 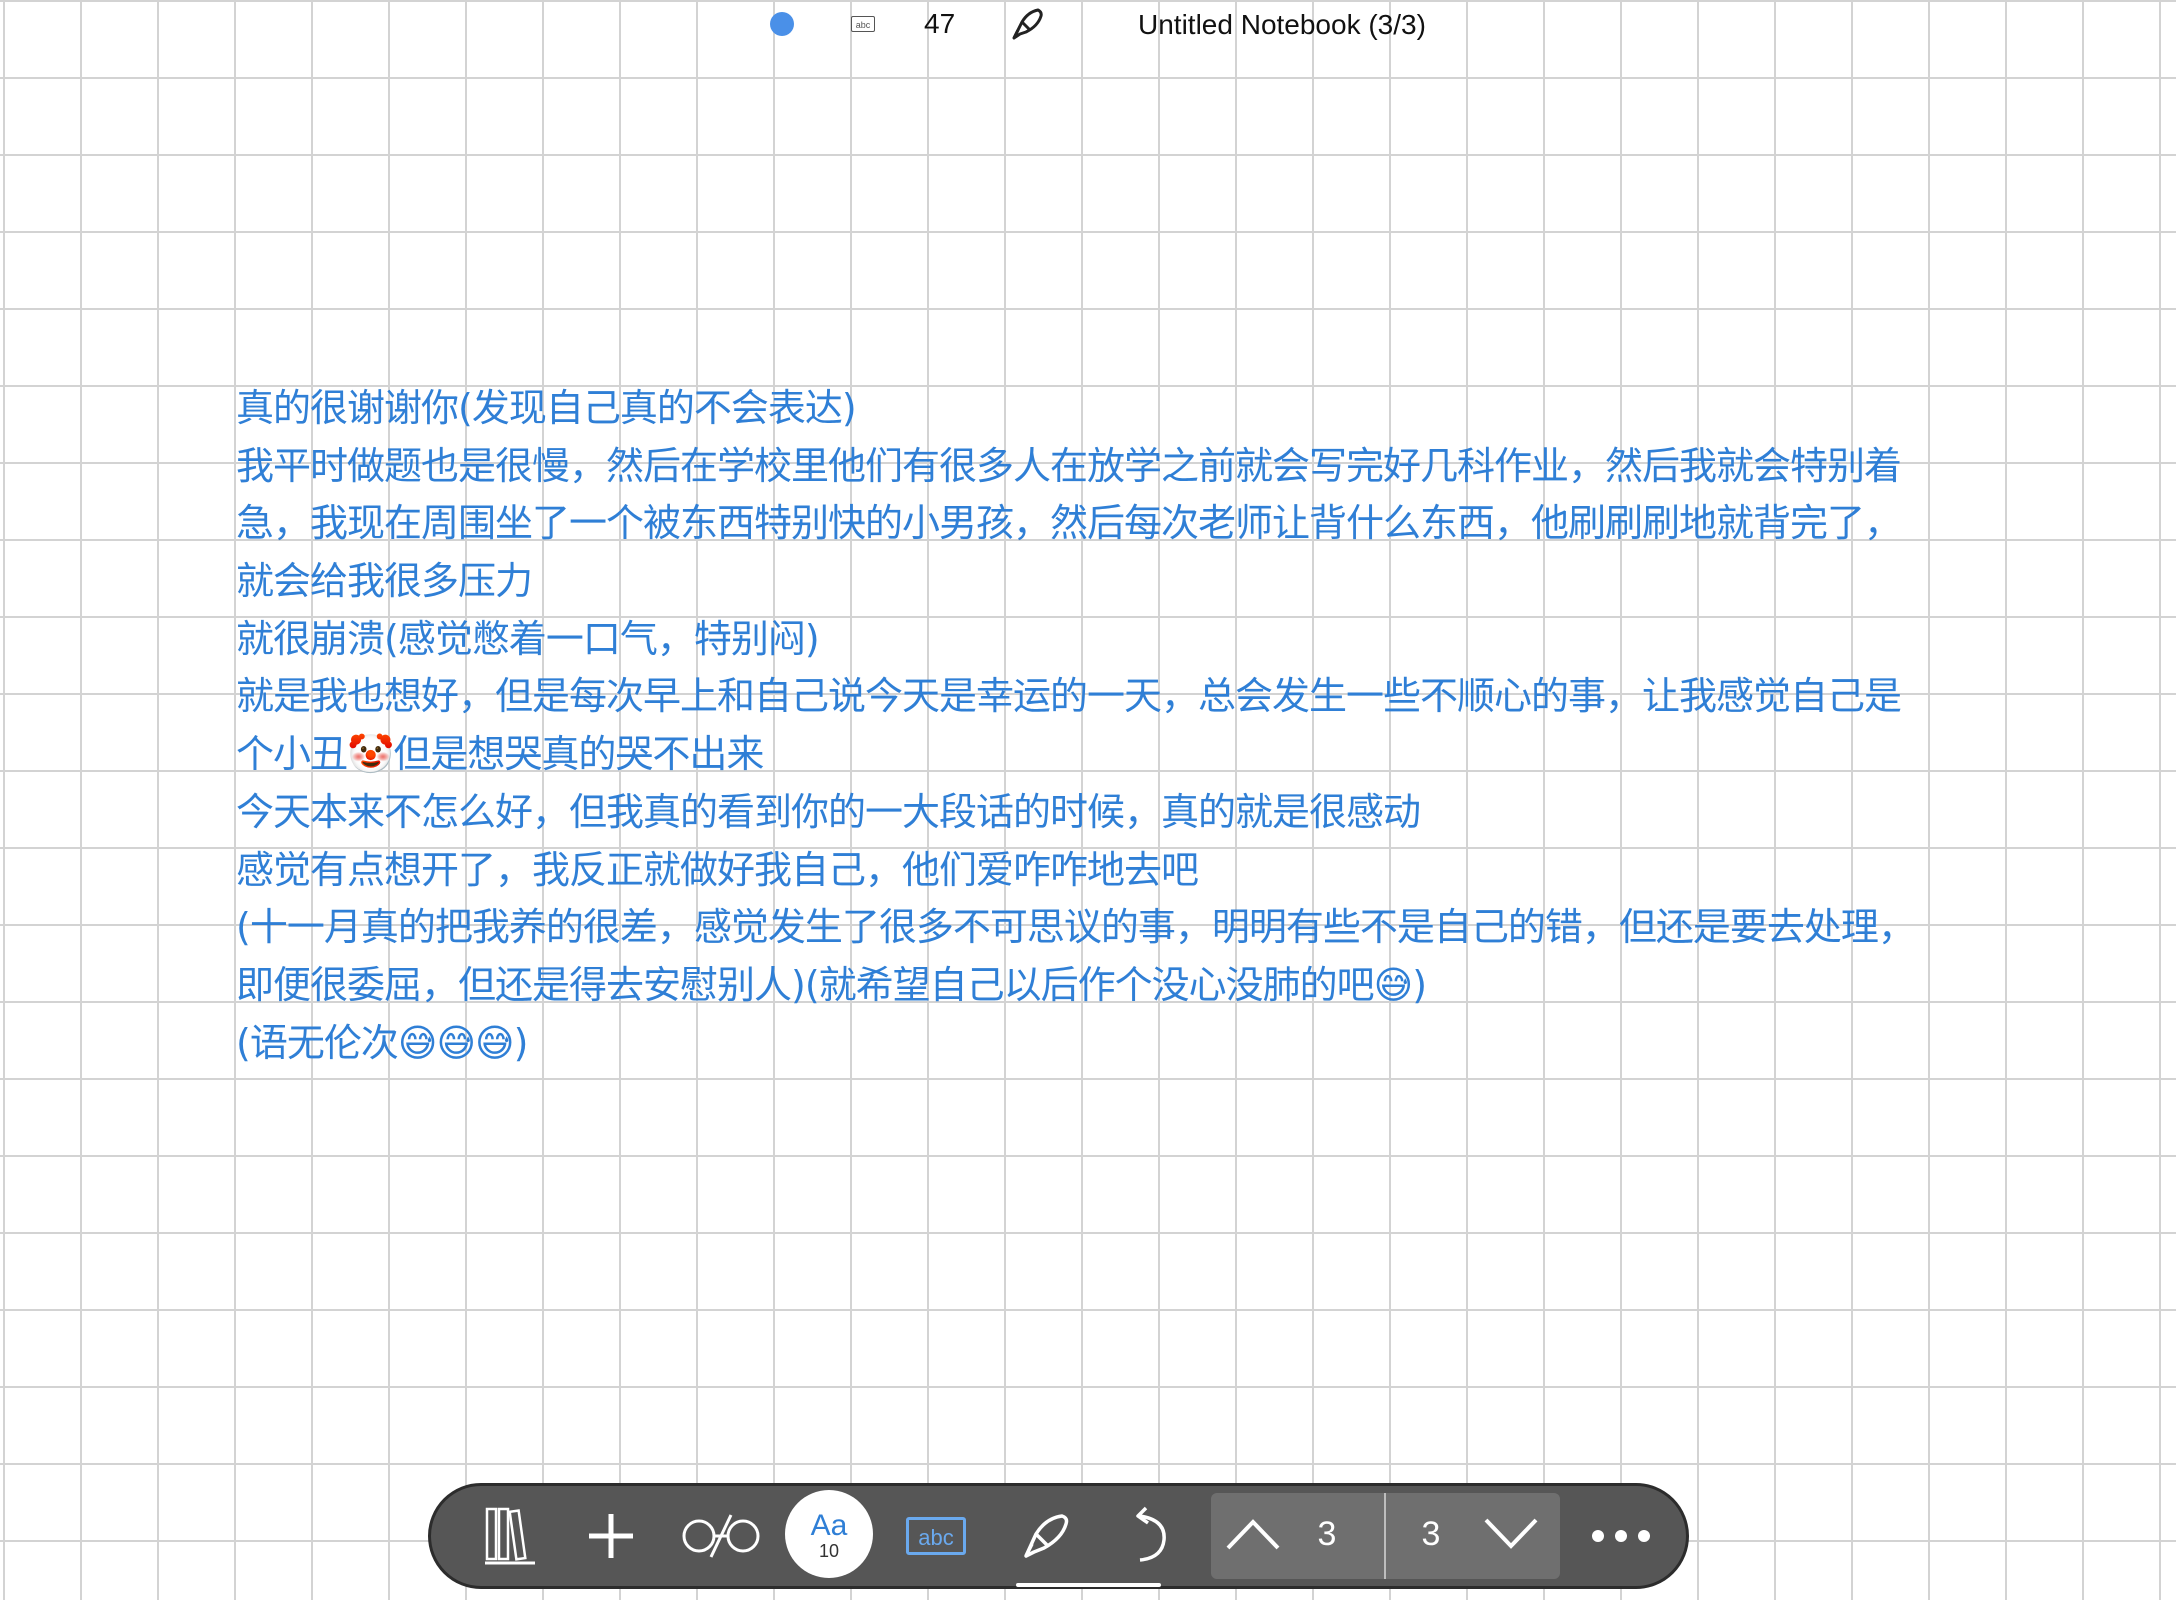 I want to click on pen-icon, so click(x=1046, y=1536).